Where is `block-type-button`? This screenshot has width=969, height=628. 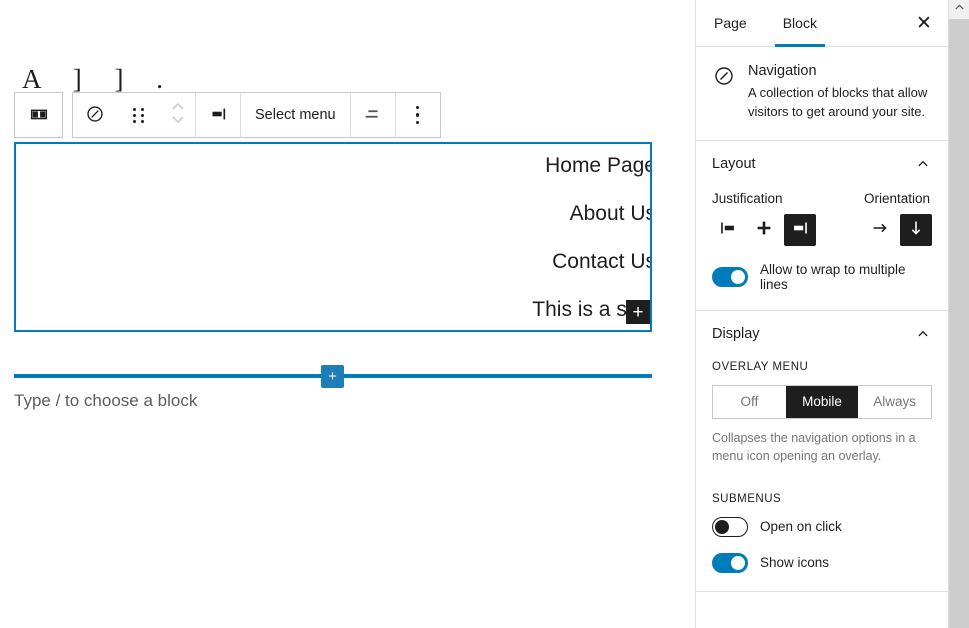
block-type-button is located at coordinates (95, 115).